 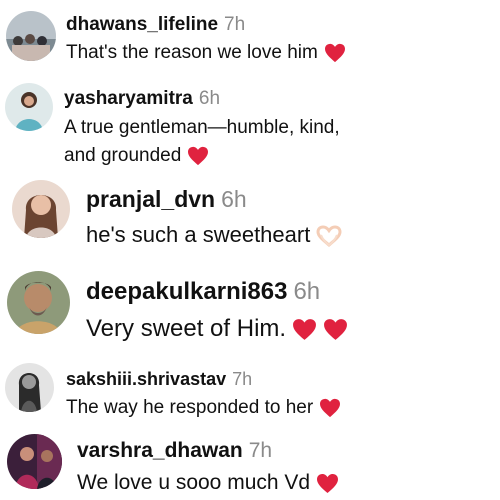 I want to click on comment-text: he's such a sweetheart, so click(x=198, y=234).